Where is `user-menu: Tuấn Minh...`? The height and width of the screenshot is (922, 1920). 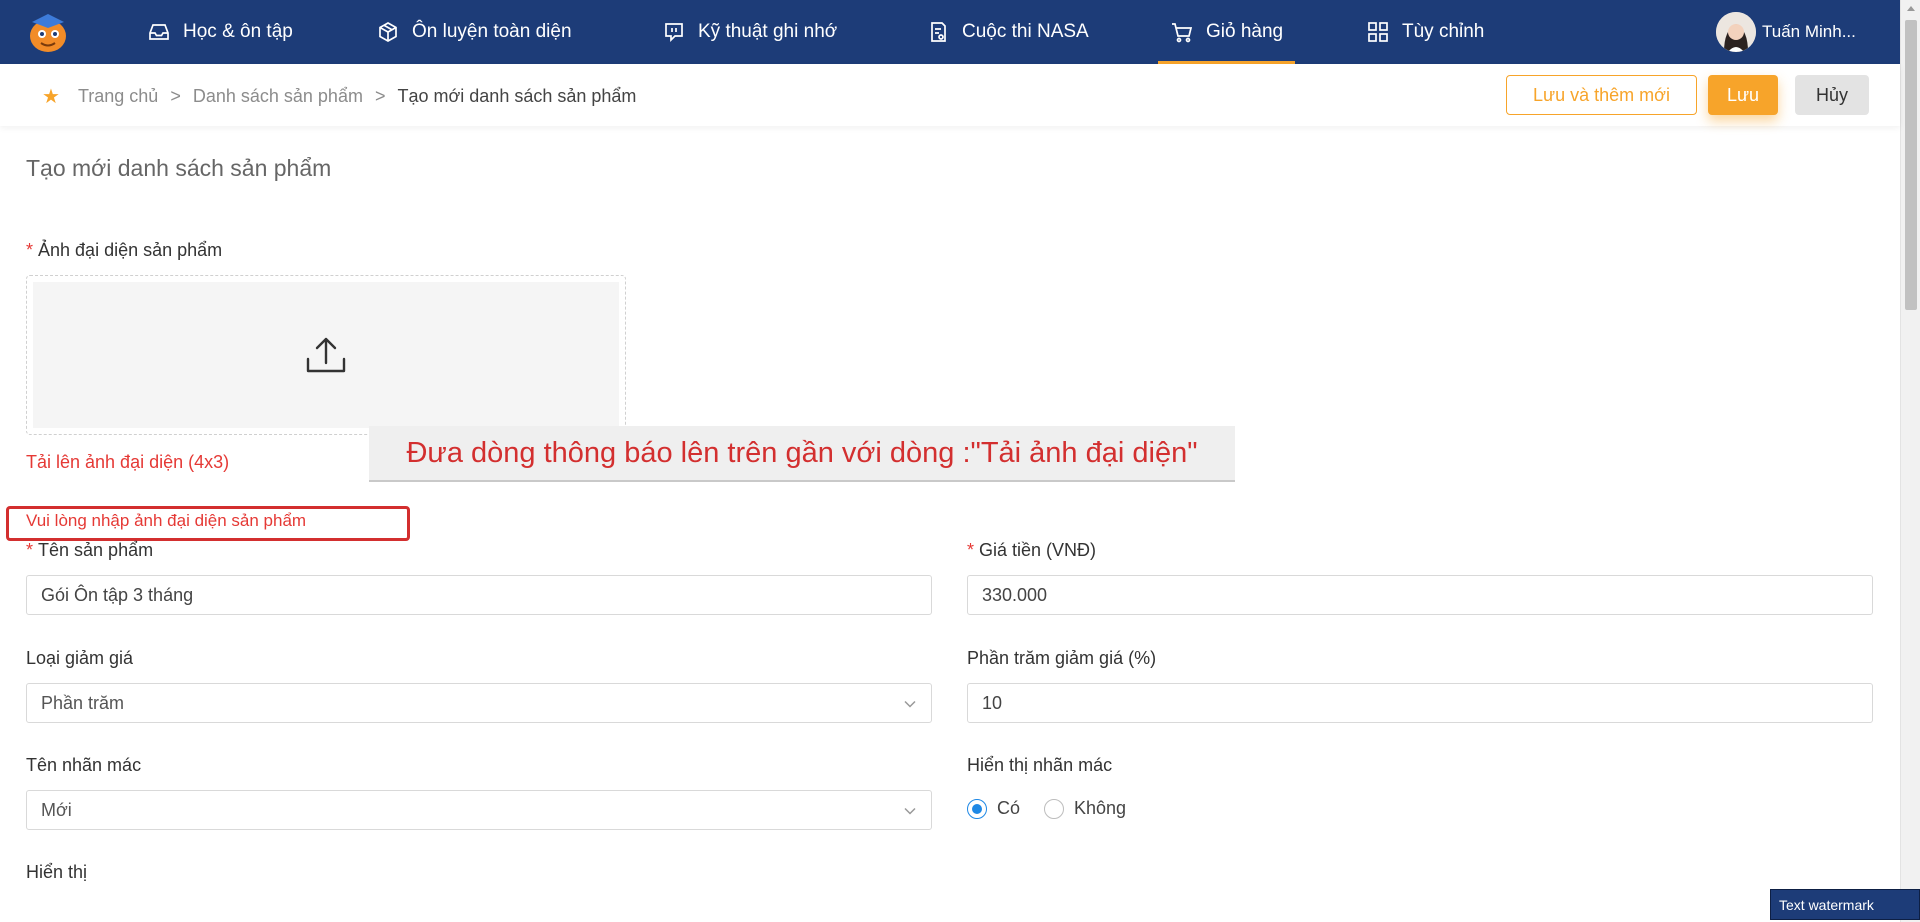 user-menu: Tuấn Minh... is located at coordinates (1786, 32).